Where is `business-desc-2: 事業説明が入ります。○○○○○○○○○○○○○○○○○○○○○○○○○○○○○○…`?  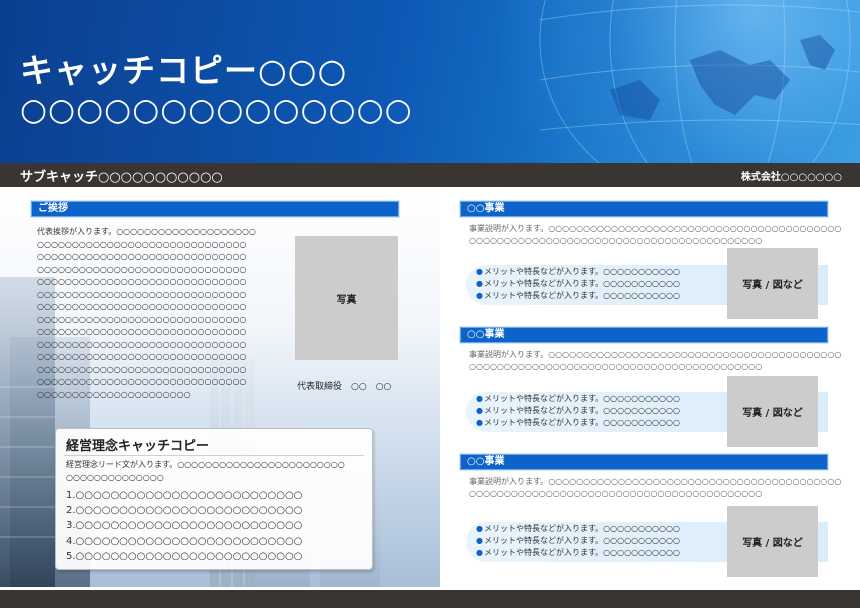 business-desc-2: 事業説明が入ります。○○○○○○○○○○○○○○○○○○○○○○○○○○○○○○… is located at coordinates (655, 360).